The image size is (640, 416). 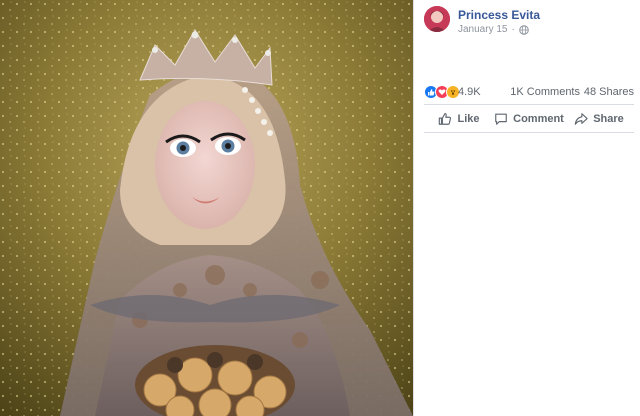 I want to click on avatar-image, so click(x=437, y=19).